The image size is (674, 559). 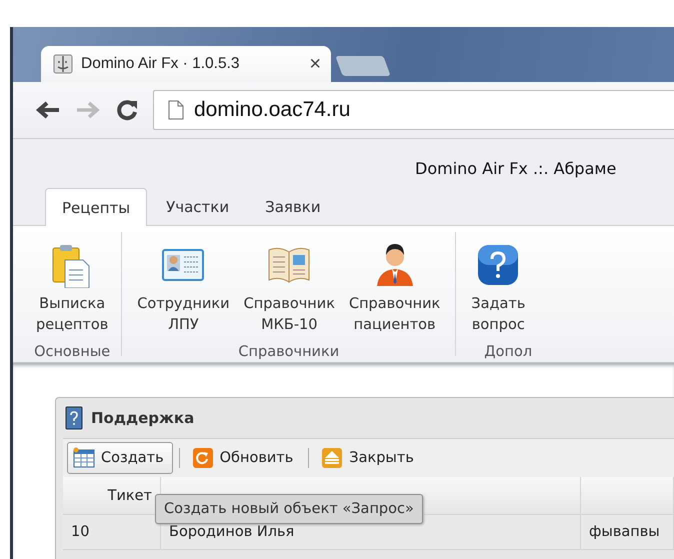 What do you see at coordinates (142, 418) in the screenshot?
I see `panel-title: Поддержка` at bounding box center [142, 418].